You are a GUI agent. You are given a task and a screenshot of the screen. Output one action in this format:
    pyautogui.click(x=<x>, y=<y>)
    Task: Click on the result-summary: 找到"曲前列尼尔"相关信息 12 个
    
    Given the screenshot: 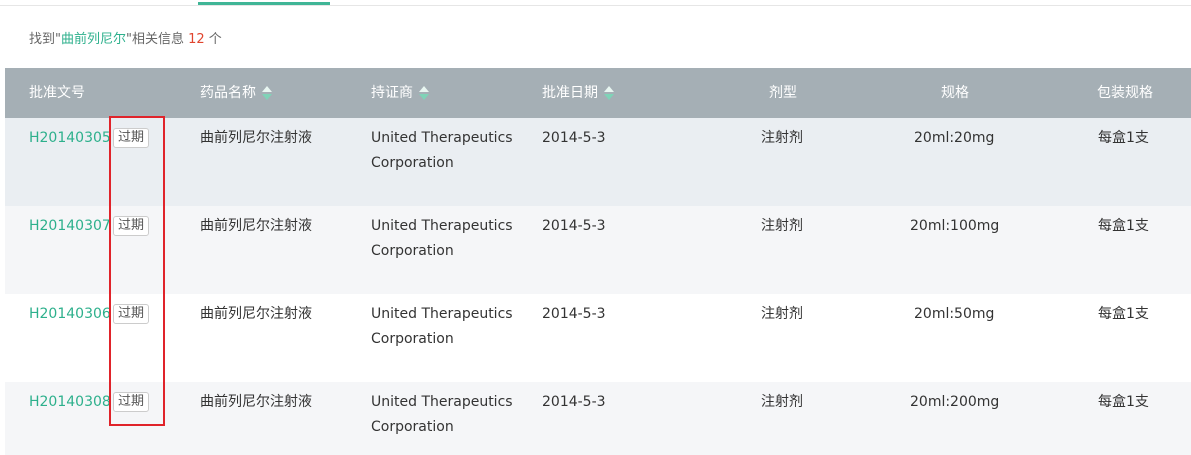 What is the action you would take?
    pyautogui.click(x=125, y=37)
    